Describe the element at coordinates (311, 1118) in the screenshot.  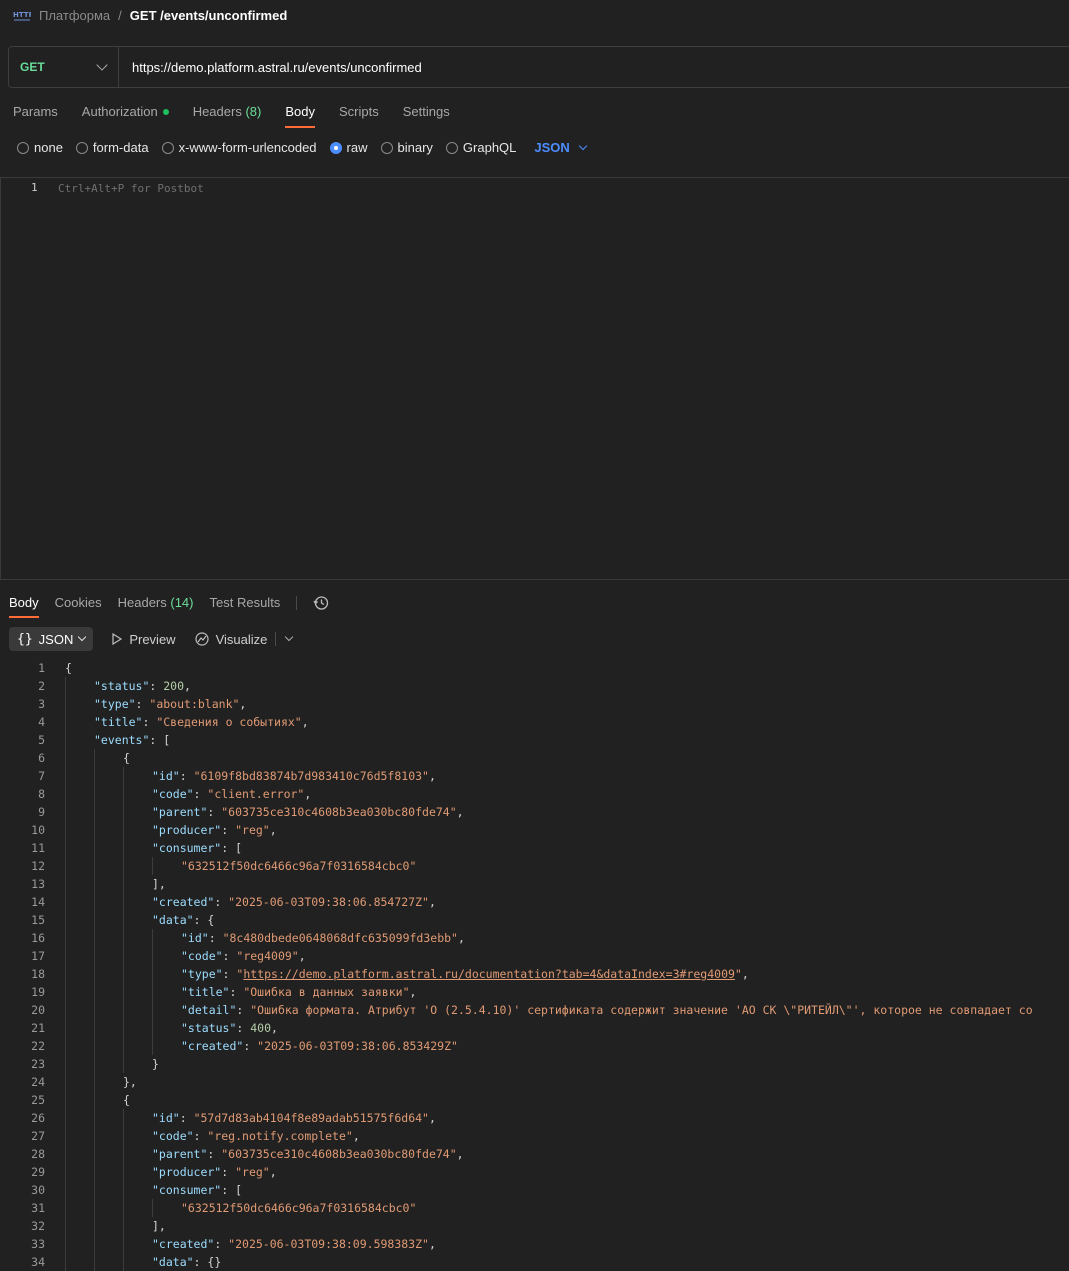
I see `code-token: "57d7d83ab4104f8e89adab51575f6d64"` at that location.